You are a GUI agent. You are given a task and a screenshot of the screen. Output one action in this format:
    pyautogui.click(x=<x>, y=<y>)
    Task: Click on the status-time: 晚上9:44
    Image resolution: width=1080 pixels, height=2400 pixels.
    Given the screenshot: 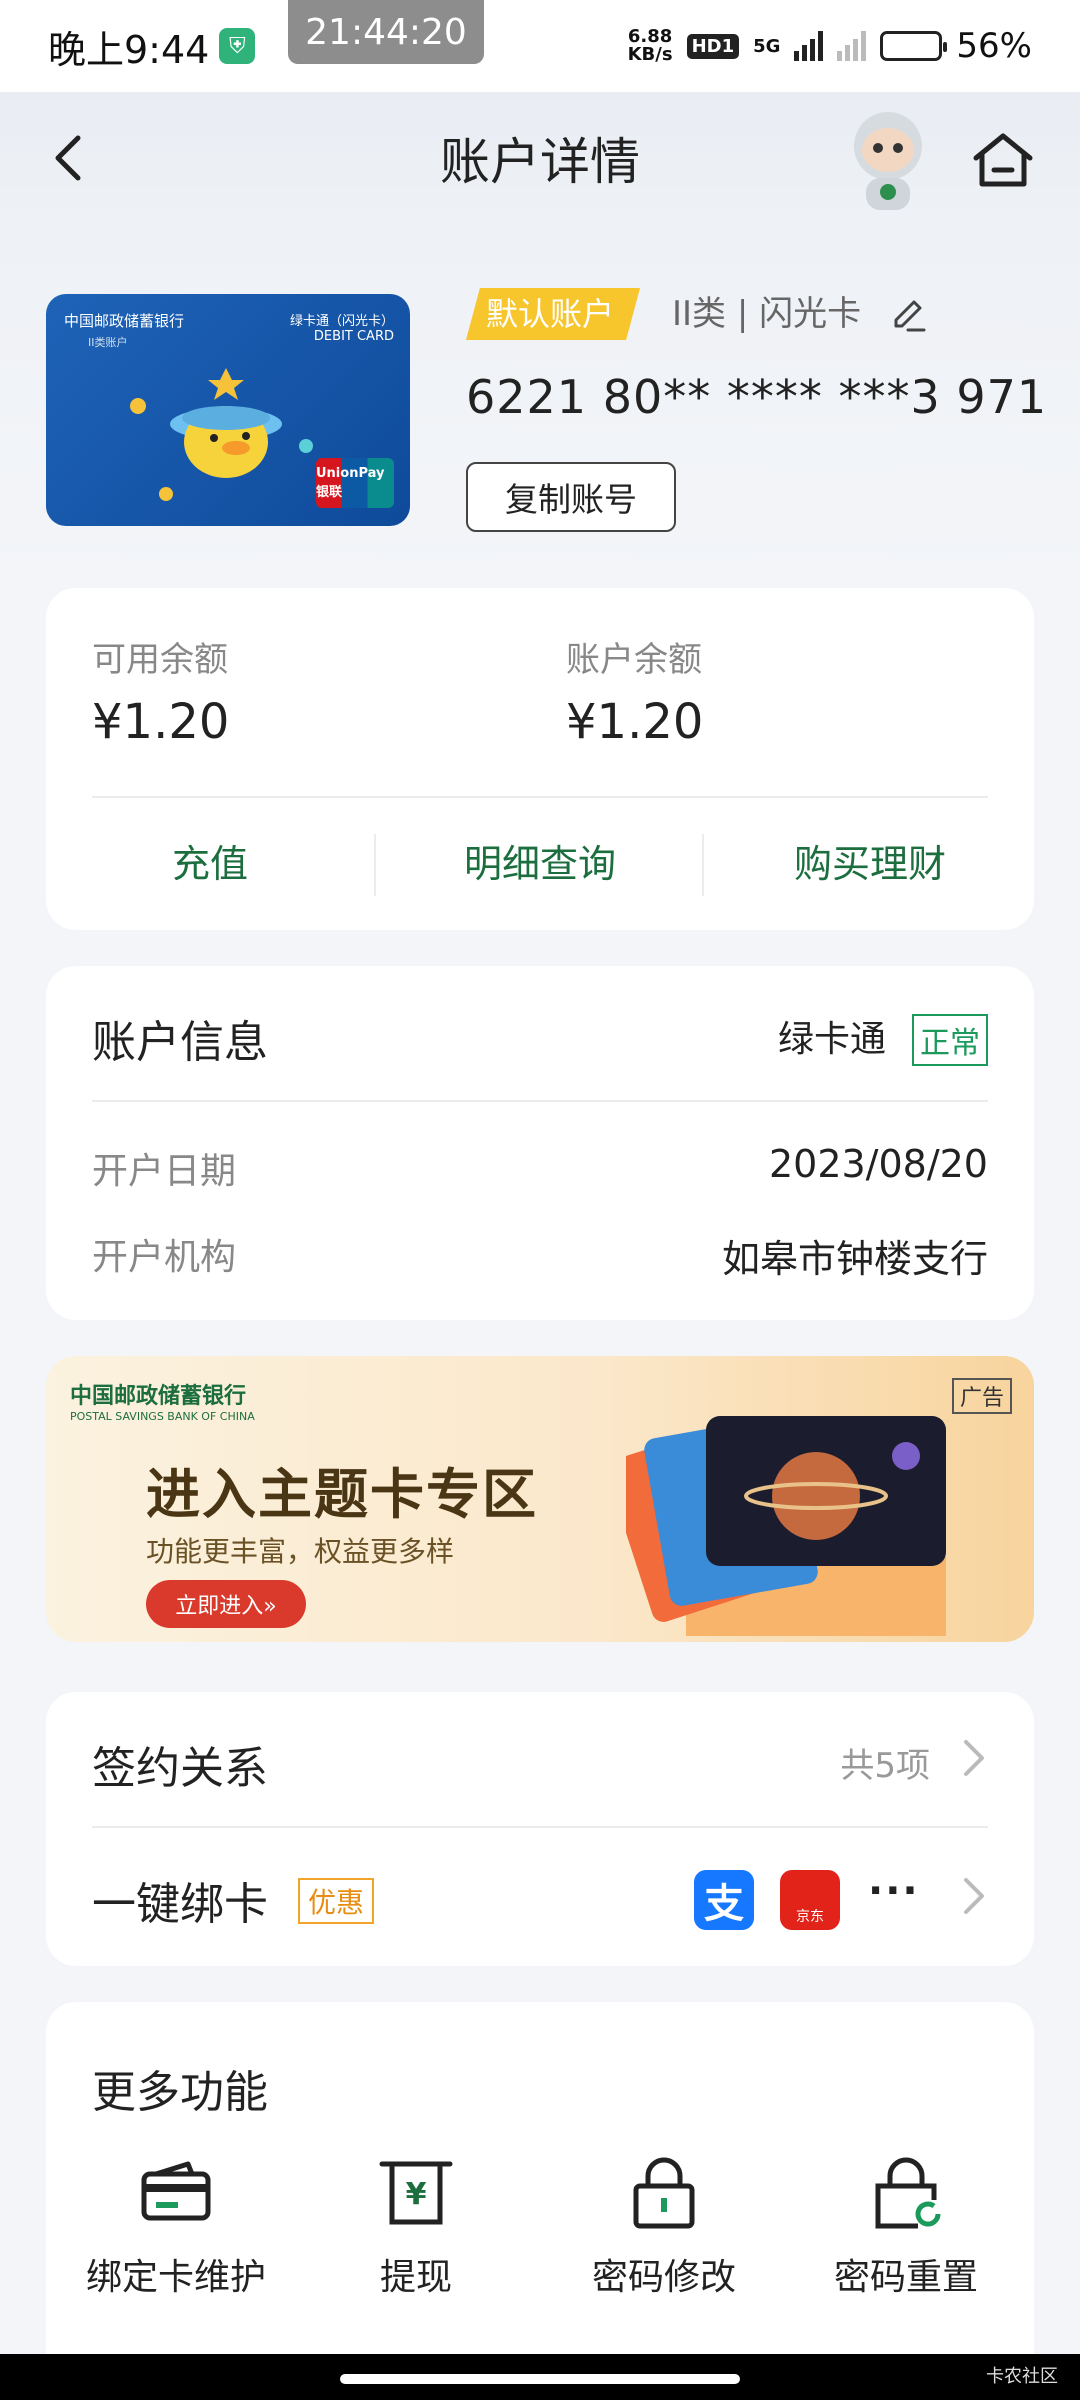 What is the action you would take?
    pyautogui.click(x=129, y=49)
    